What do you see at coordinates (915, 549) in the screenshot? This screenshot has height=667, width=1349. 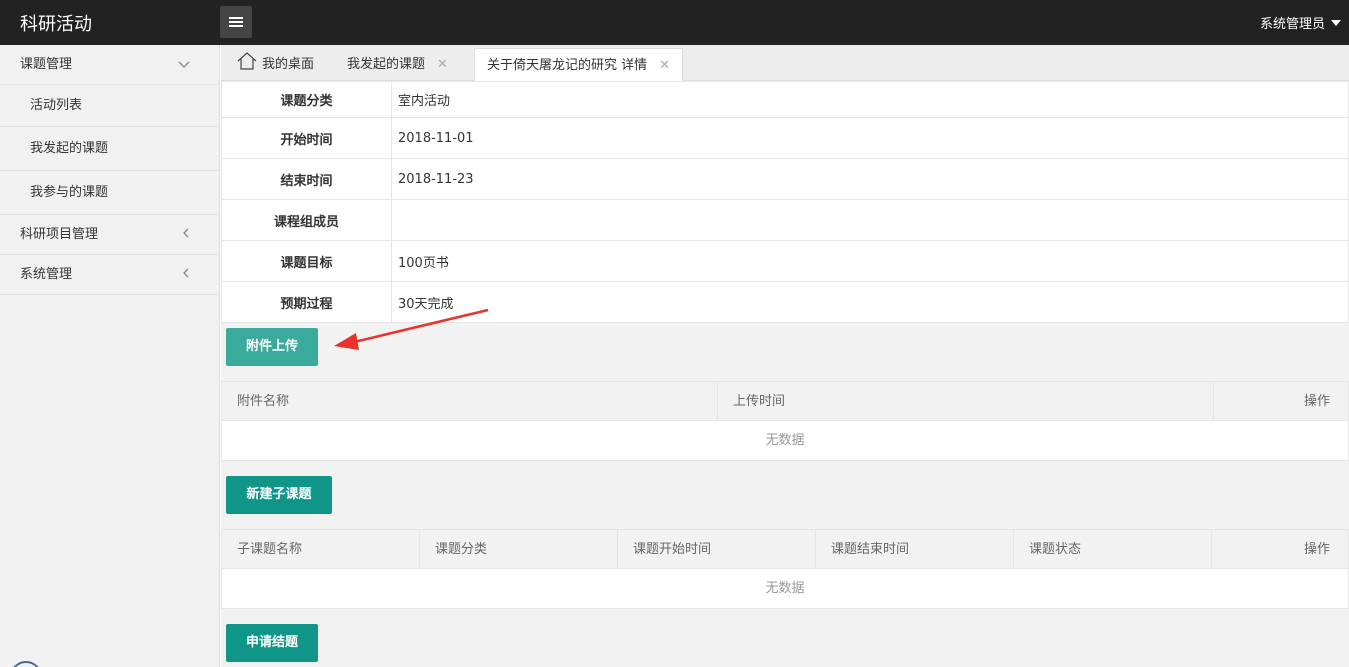 I see `column-header: 课题结束时间` at bounding box center [915, 549].